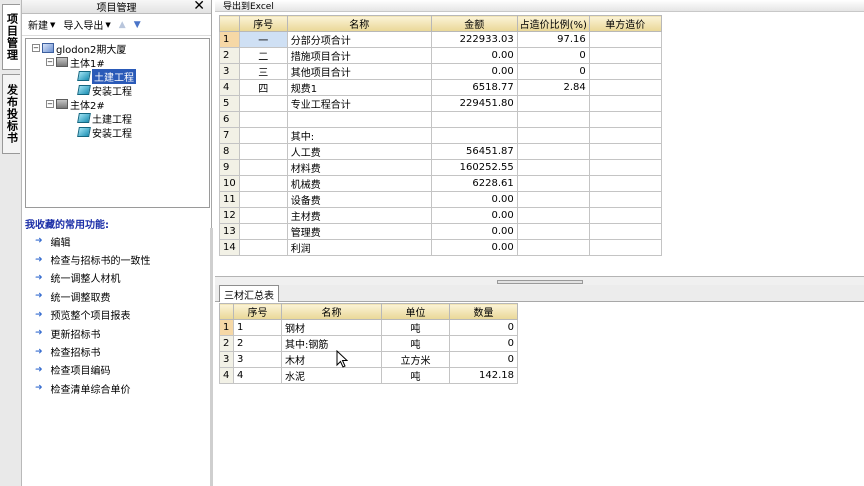 The height and width of the screenshot is (486, 864). I want to click on table-cell: 1, so click(257, 327).